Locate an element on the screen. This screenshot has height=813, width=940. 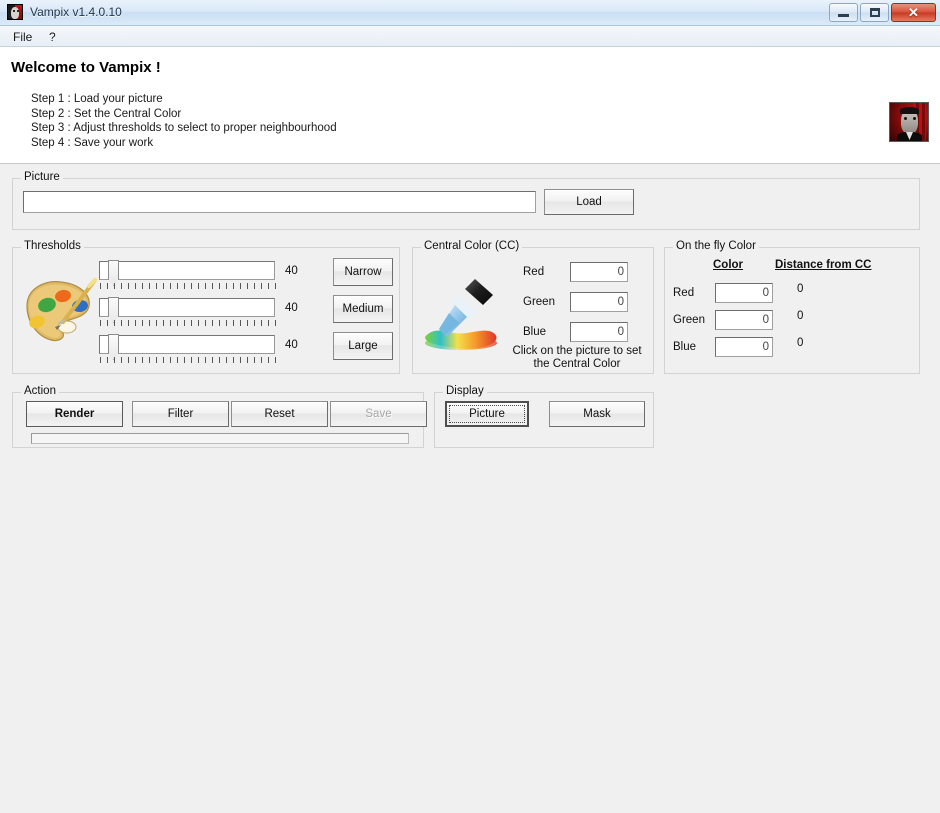
color-column-header: Color is located at coordinates (728, 265).